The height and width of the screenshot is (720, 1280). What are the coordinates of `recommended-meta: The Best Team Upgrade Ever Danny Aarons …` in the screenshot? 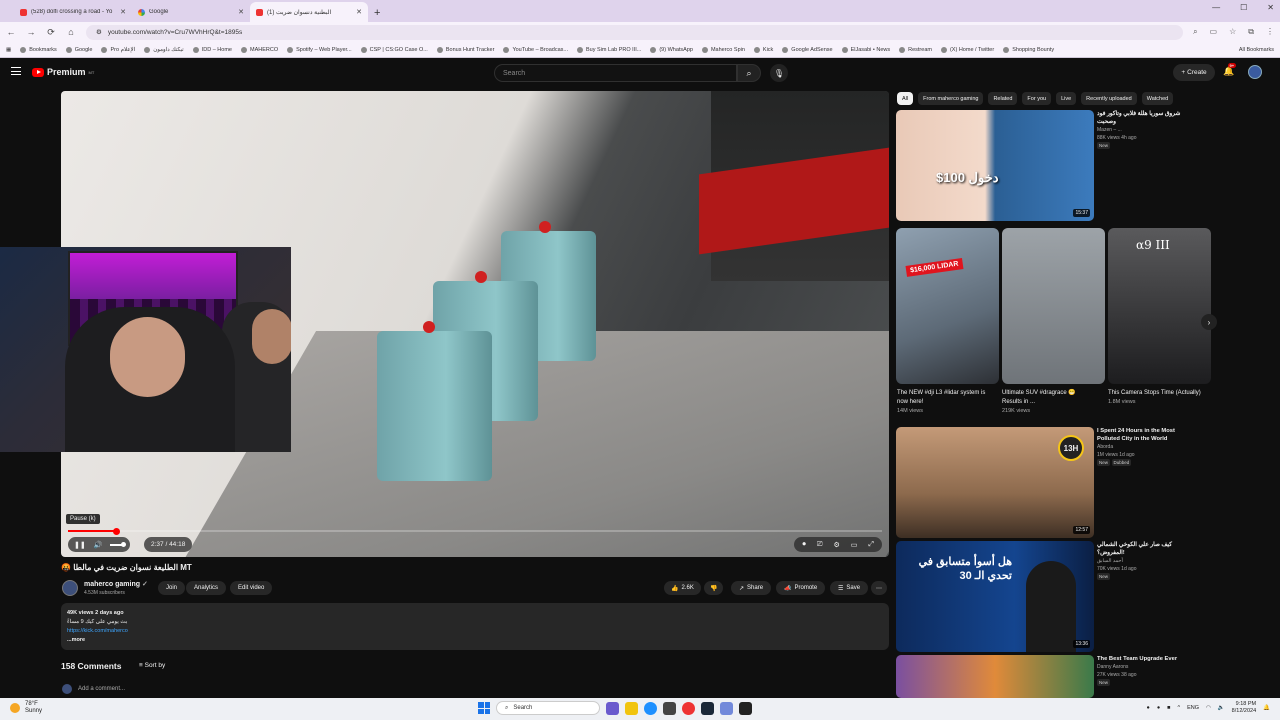 It's located at (1147, 671).